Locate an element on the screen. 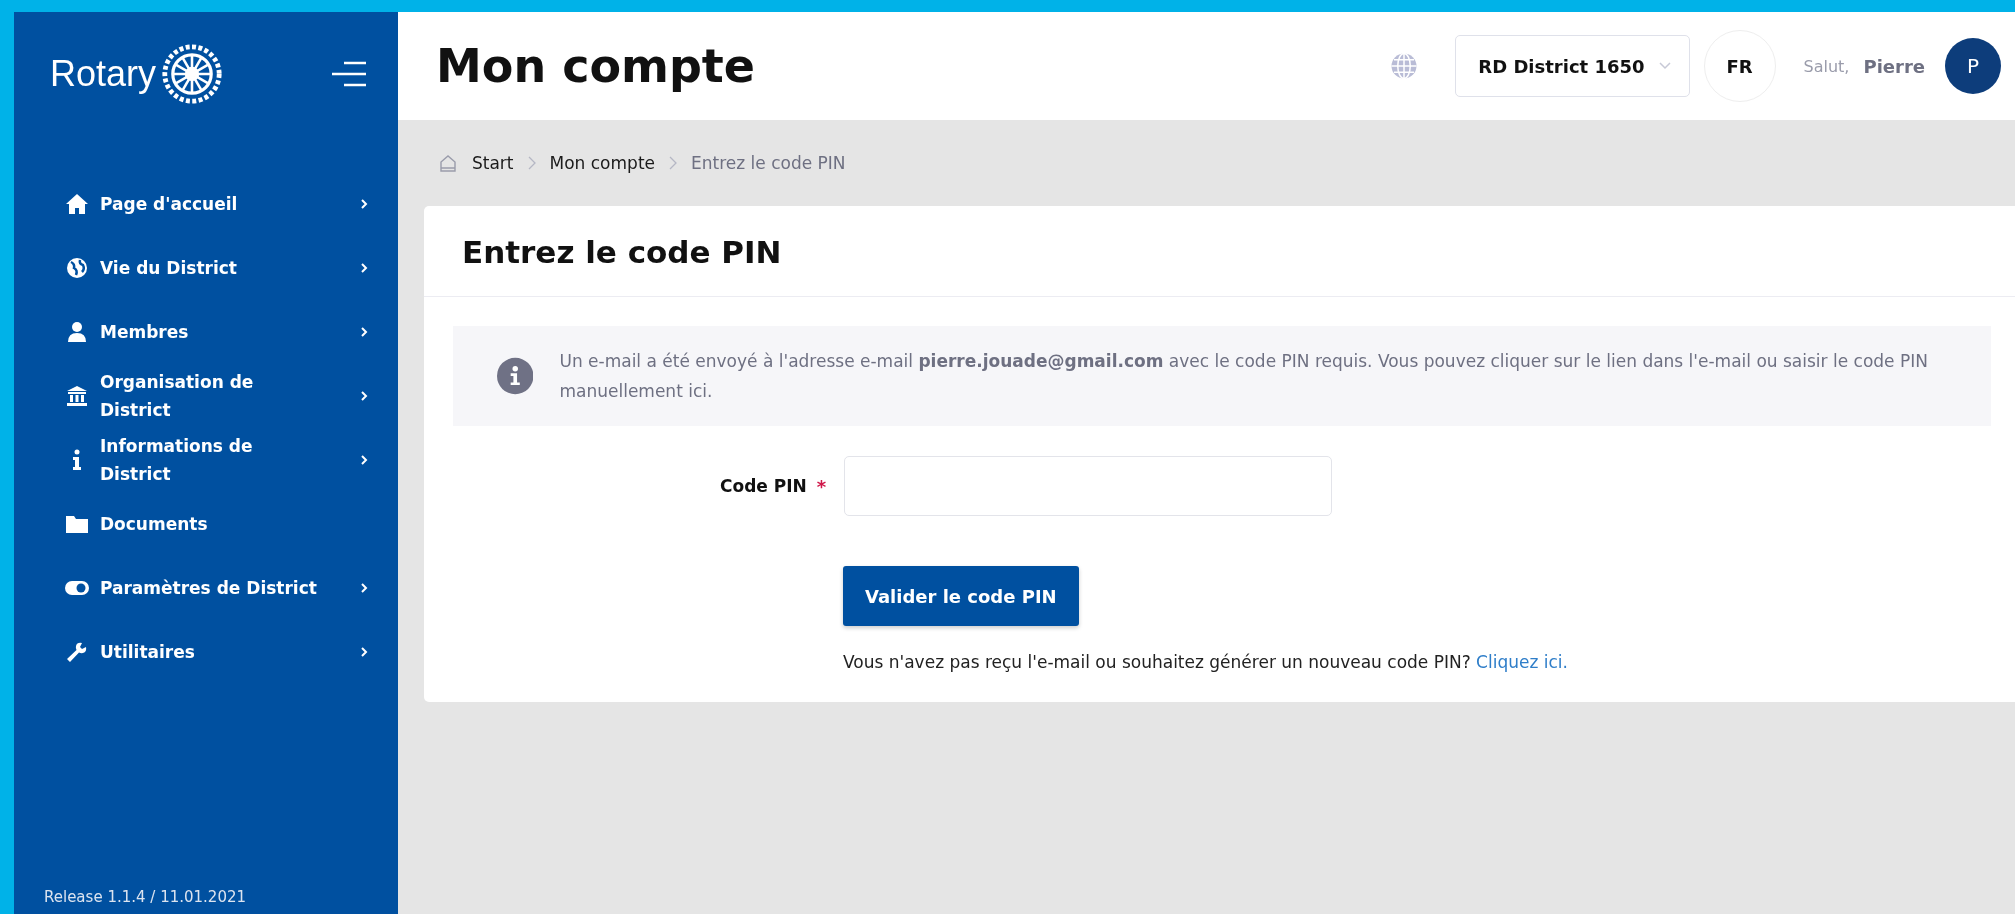  breadcrumb-link: Start is located at coordinates (493, 163).